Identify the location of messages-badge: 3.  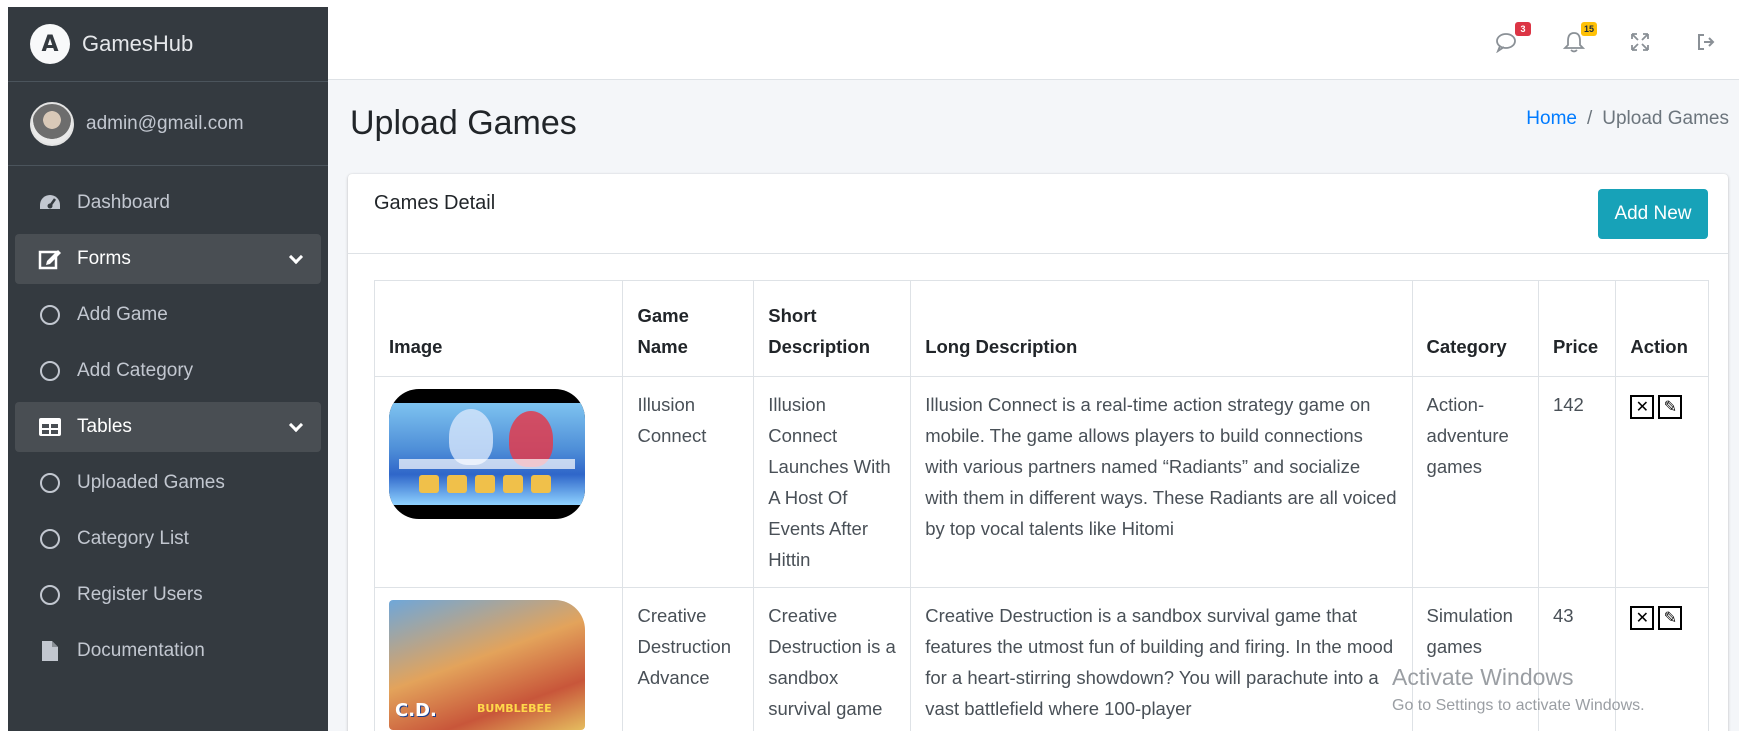
(1523, 29).